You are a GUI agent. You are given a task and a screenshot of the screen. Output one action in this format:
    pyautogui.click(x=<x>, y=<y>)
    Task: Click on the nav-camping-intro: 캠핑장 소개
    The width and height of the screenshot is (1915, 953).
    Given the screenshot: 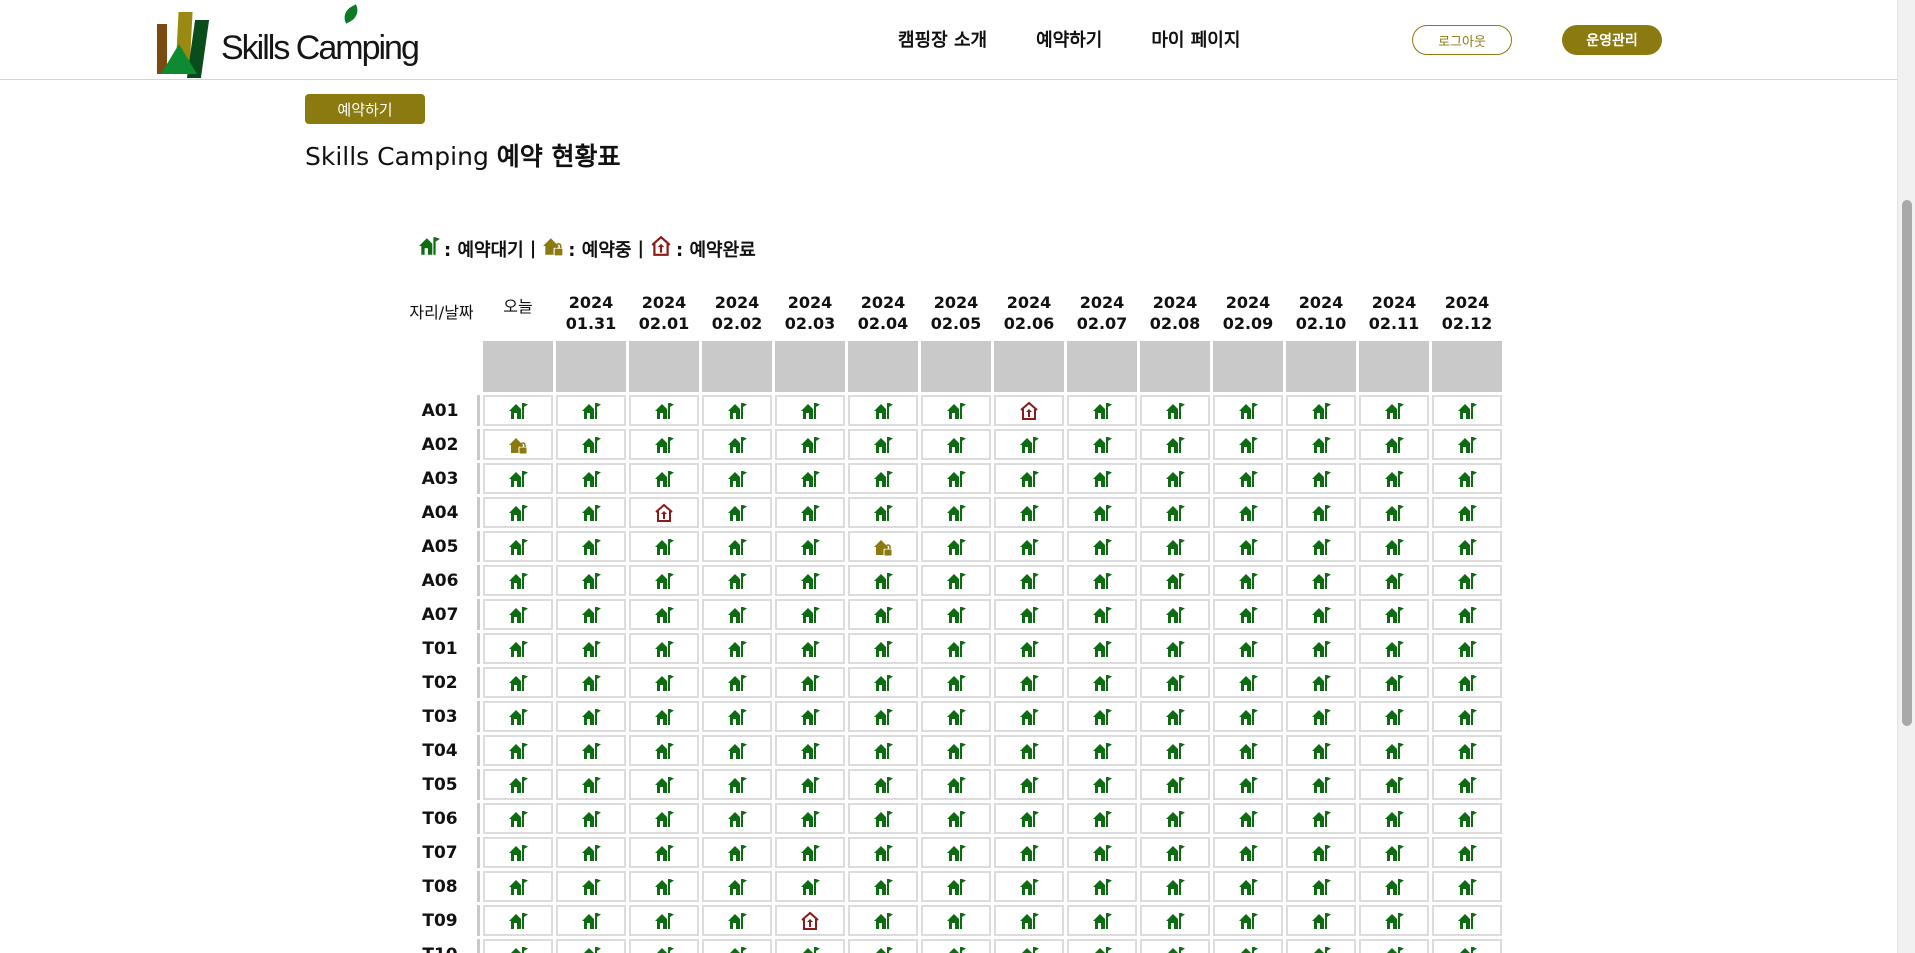 What is the action you would take?
    pyautogui.click(x=942, y=39)
    